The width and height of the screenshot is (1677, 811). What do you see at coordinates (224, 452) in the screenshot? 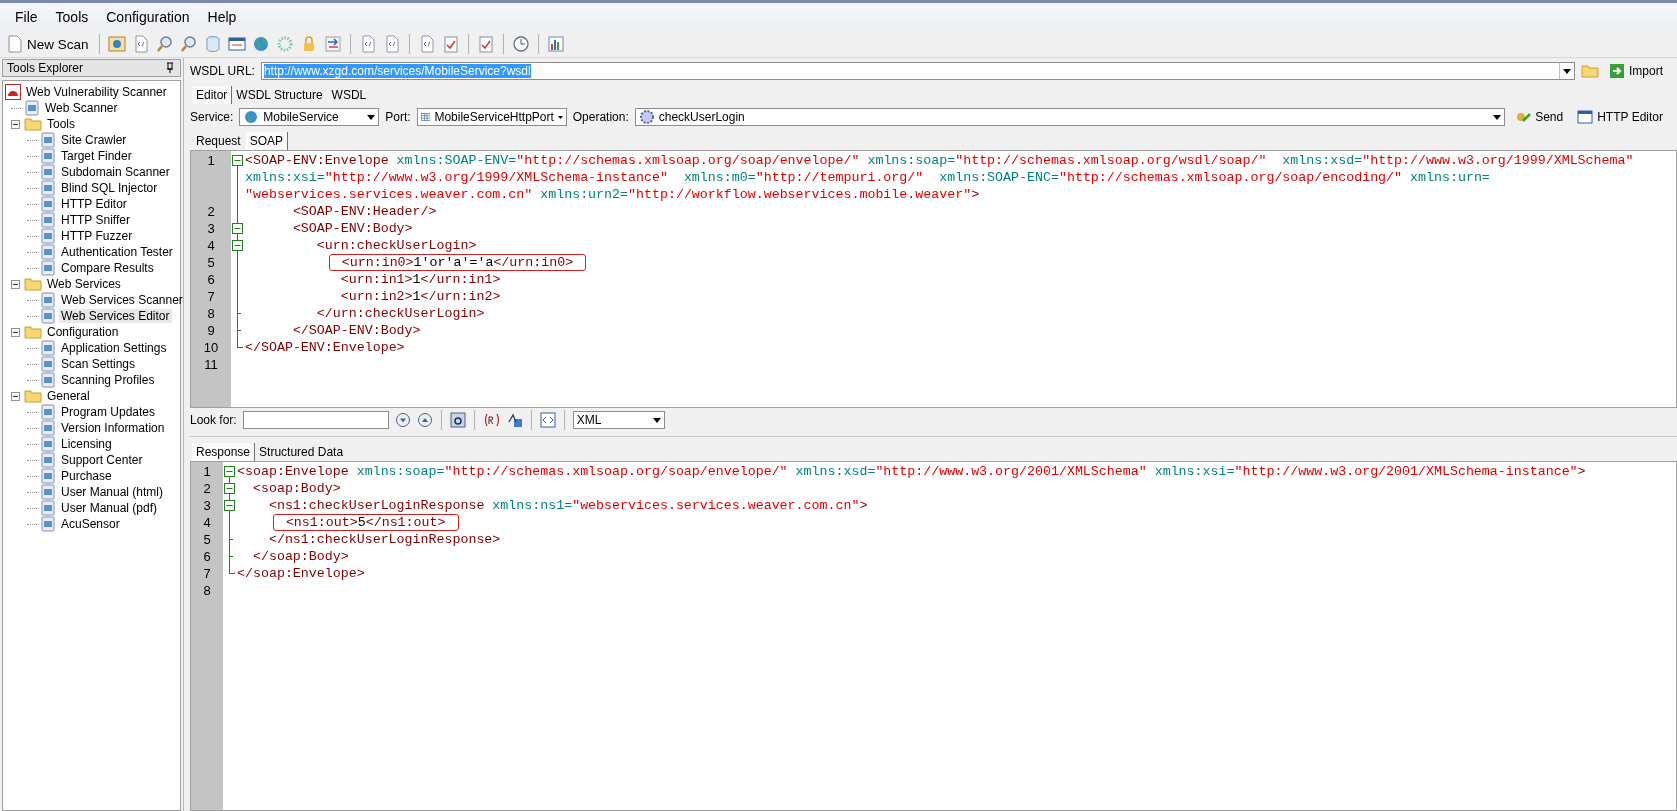
I see `tab: Response` at bounding box center [224, 452].